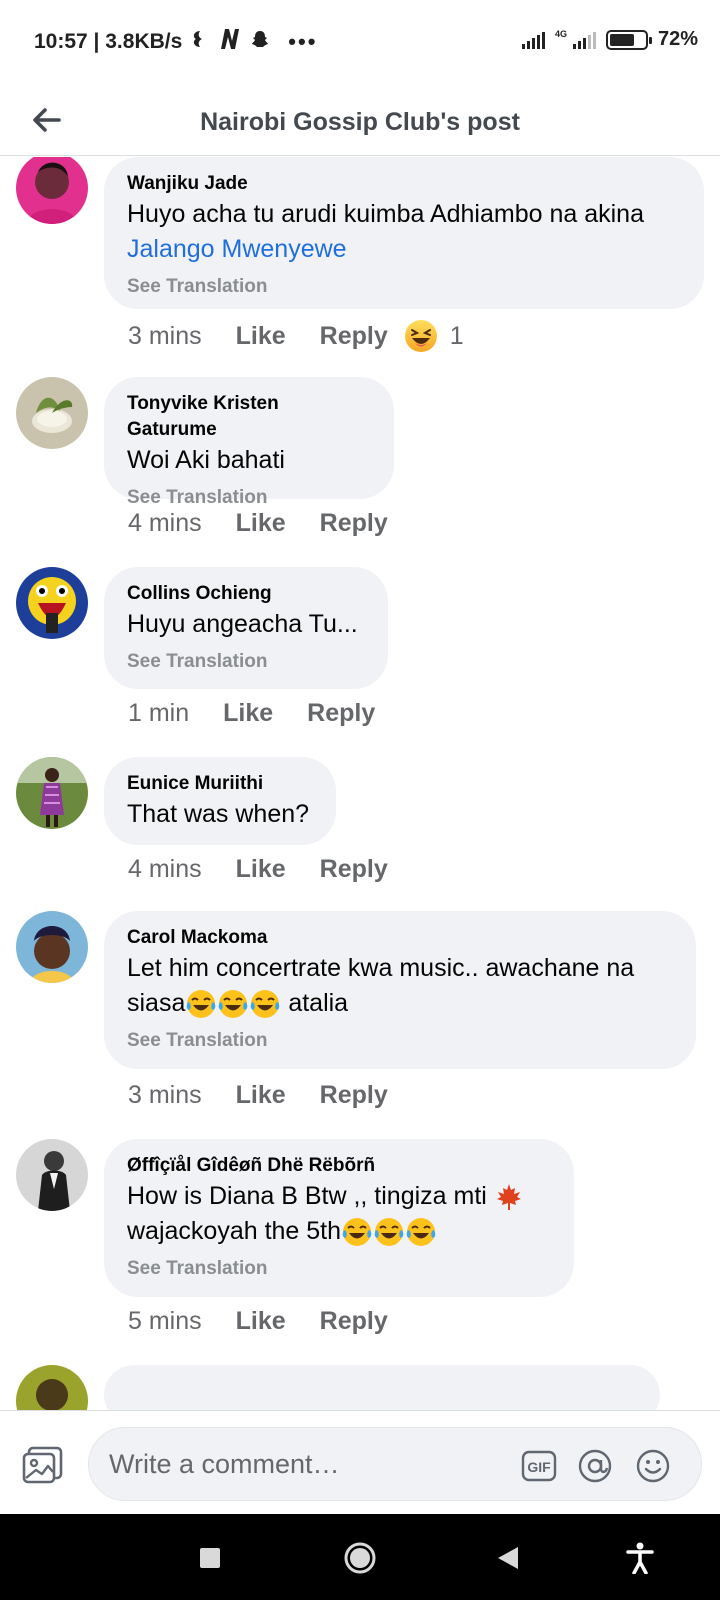 Image resolution: width=720 pixels, height=1600 pixels. What do you see at coordinates (309, 1464) in the screenshot?
I see `comment-input` at bounding box center [309, 1464].